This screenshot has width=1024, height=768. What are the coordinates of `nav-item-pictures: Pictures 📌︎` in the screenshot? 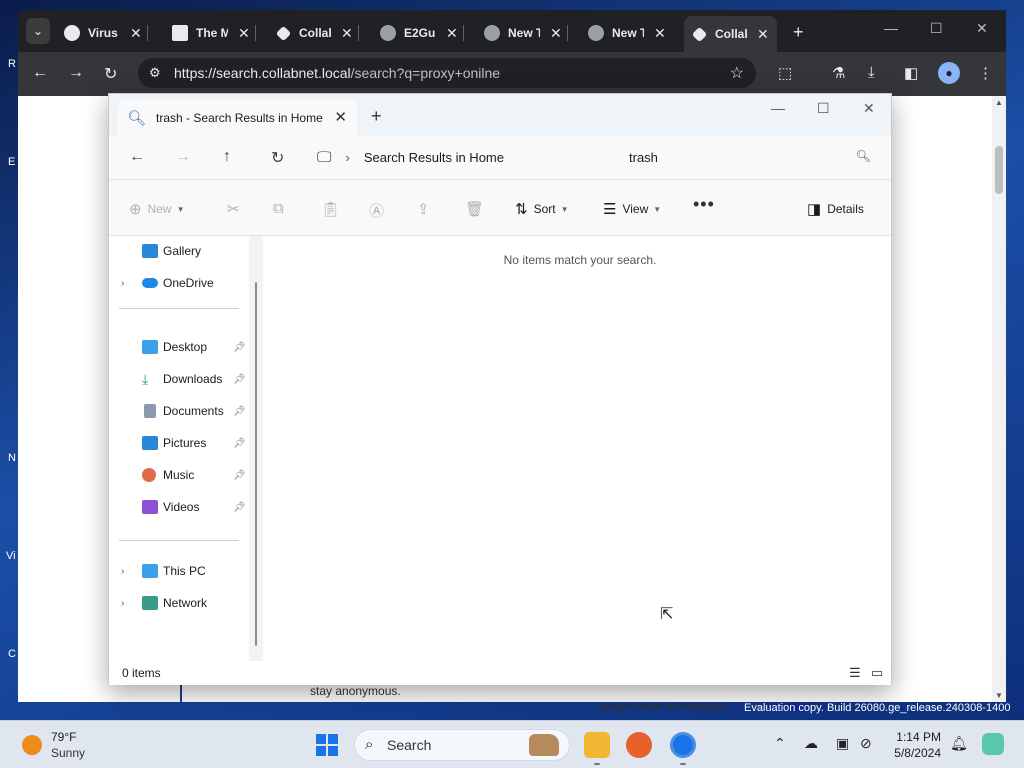 It's located at (179, 443).